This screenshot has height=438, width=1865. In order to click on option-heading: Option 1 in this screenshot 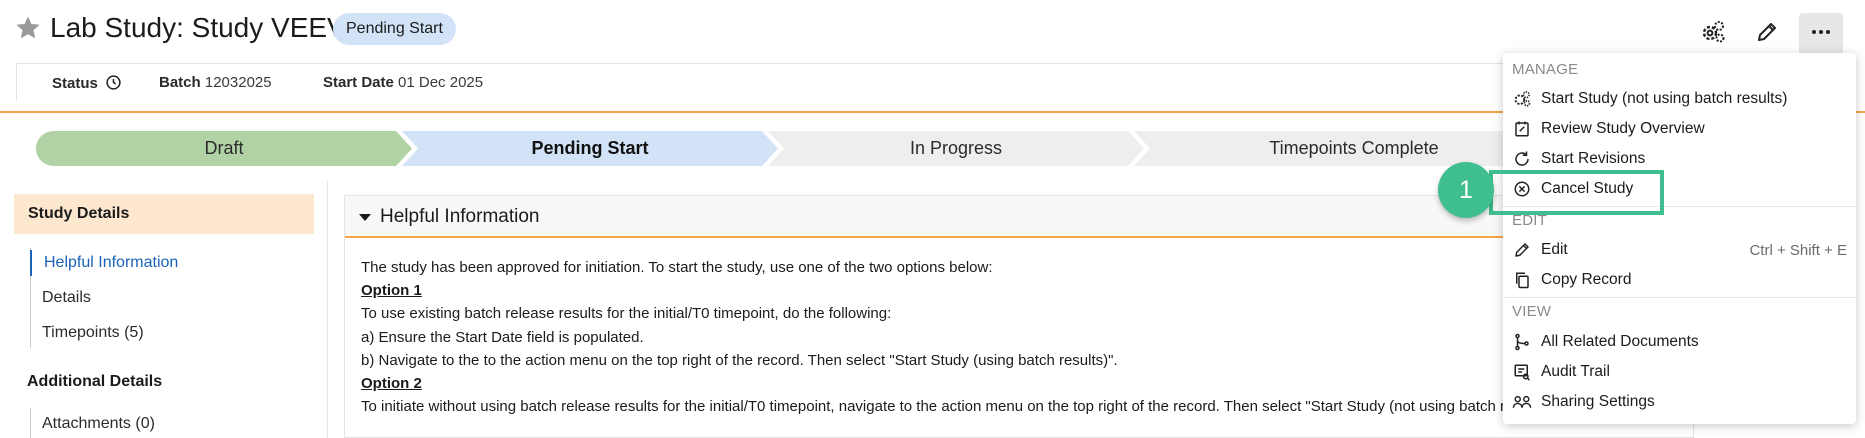, I will do `click(391, 291)`.